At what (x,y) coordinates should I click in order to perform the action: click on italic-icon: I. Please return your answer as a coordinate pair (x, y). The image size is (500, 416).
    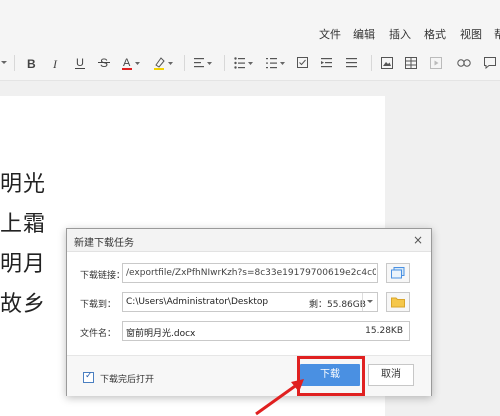
    Looking at the image, I should click on (56, 63).